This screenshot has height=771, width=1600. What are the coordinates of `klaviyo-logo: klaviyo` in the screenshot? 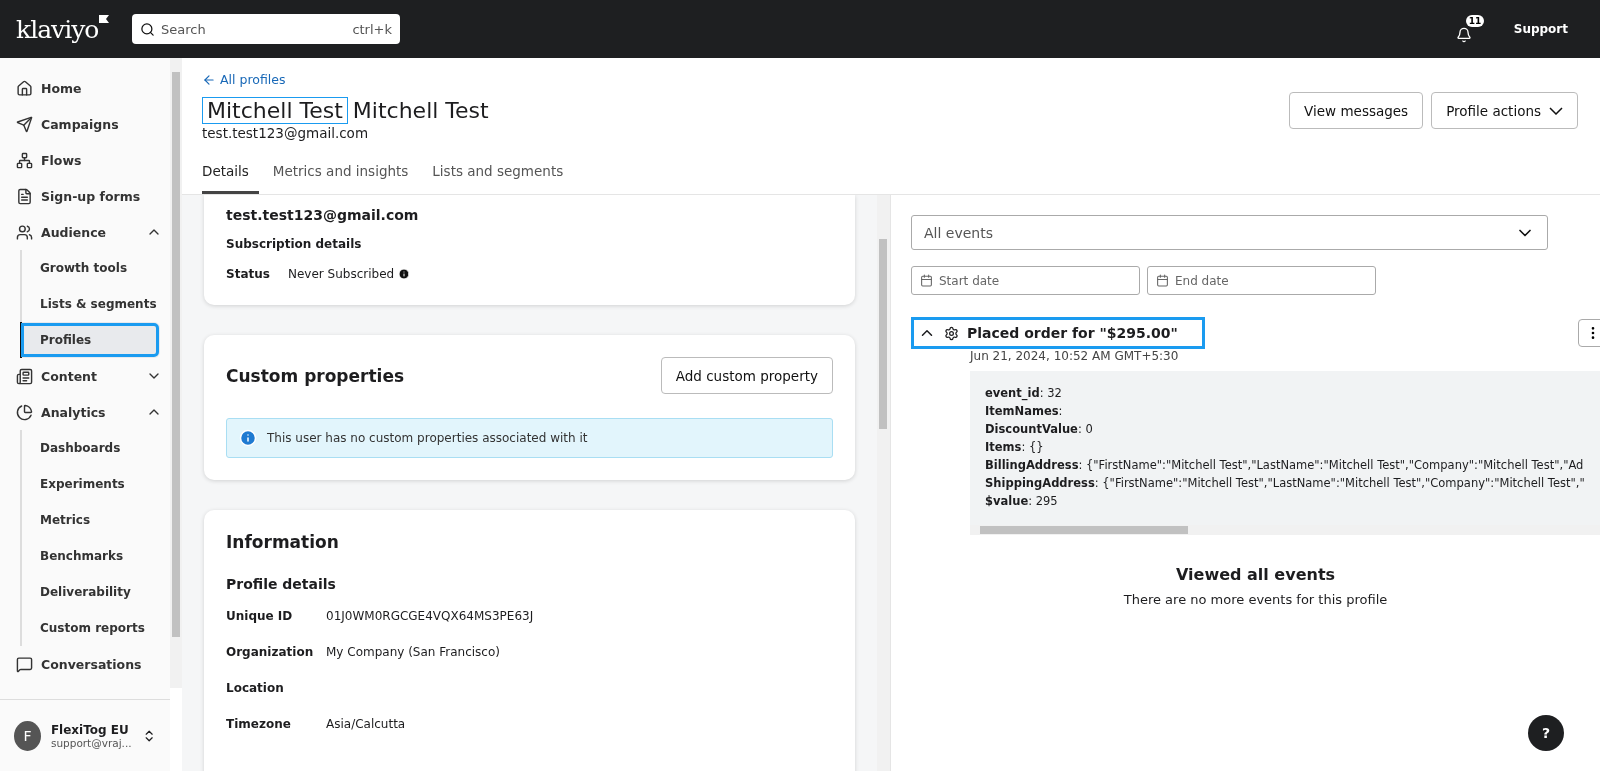 It's located at (74, 29).